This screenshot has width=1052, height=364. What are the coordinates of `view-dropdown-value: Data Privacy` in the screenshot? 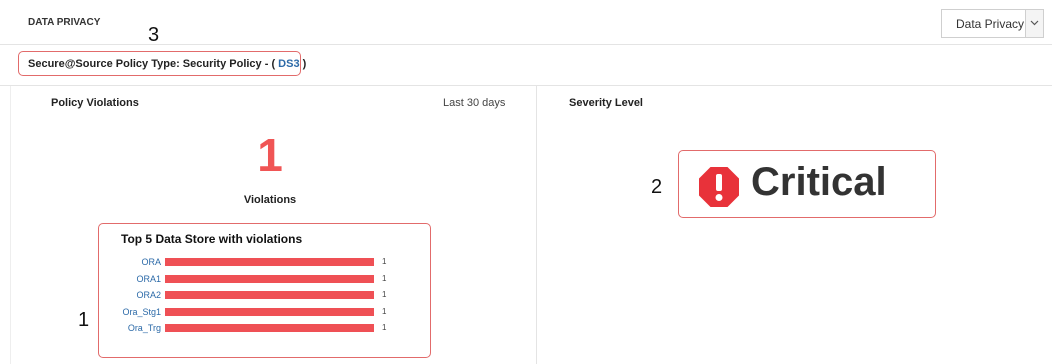 It's located at (990, 24).